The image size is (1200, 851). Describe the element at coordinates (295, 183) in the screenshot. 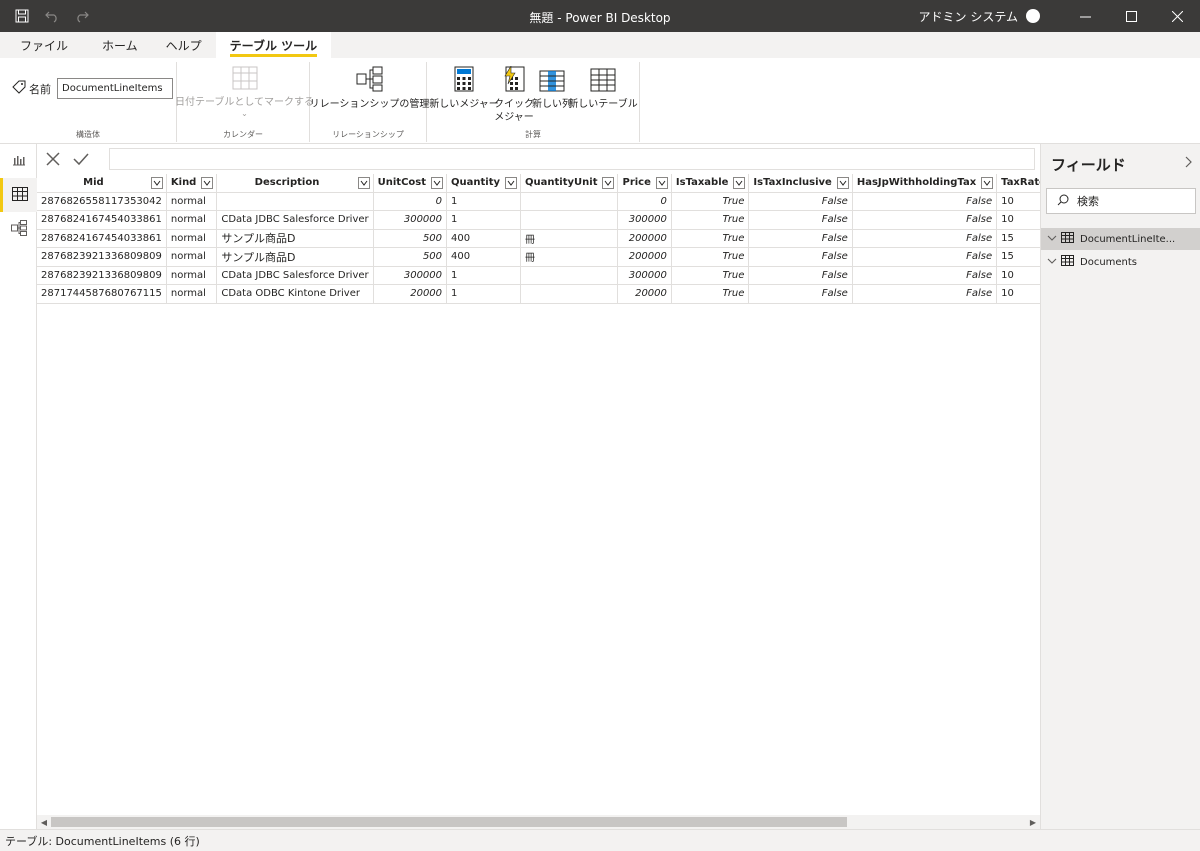

I see `column-header-description: Description` at that location.